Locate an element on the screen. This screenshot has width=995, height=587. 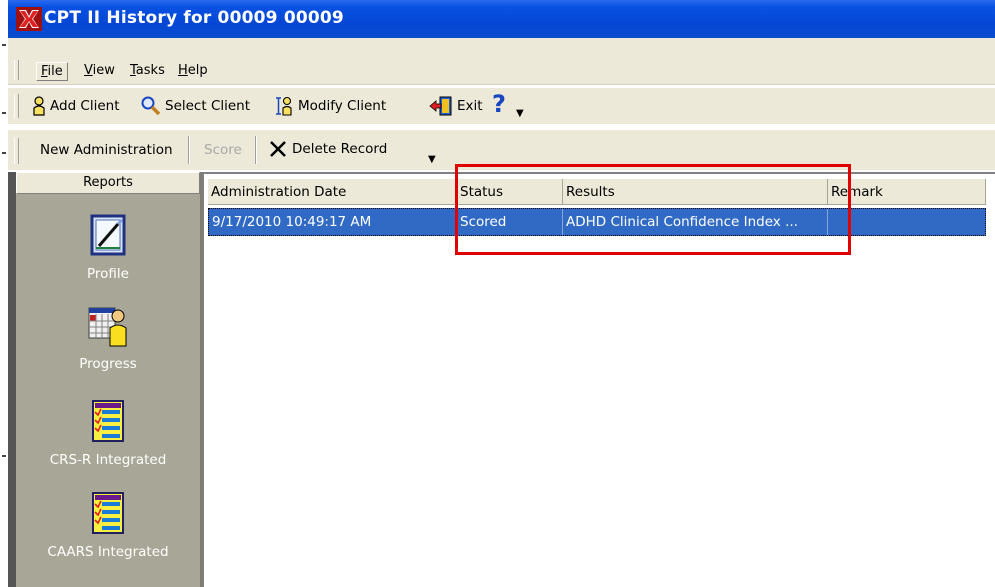
report-profile-label: Profile is located at coordinates (108, 274).